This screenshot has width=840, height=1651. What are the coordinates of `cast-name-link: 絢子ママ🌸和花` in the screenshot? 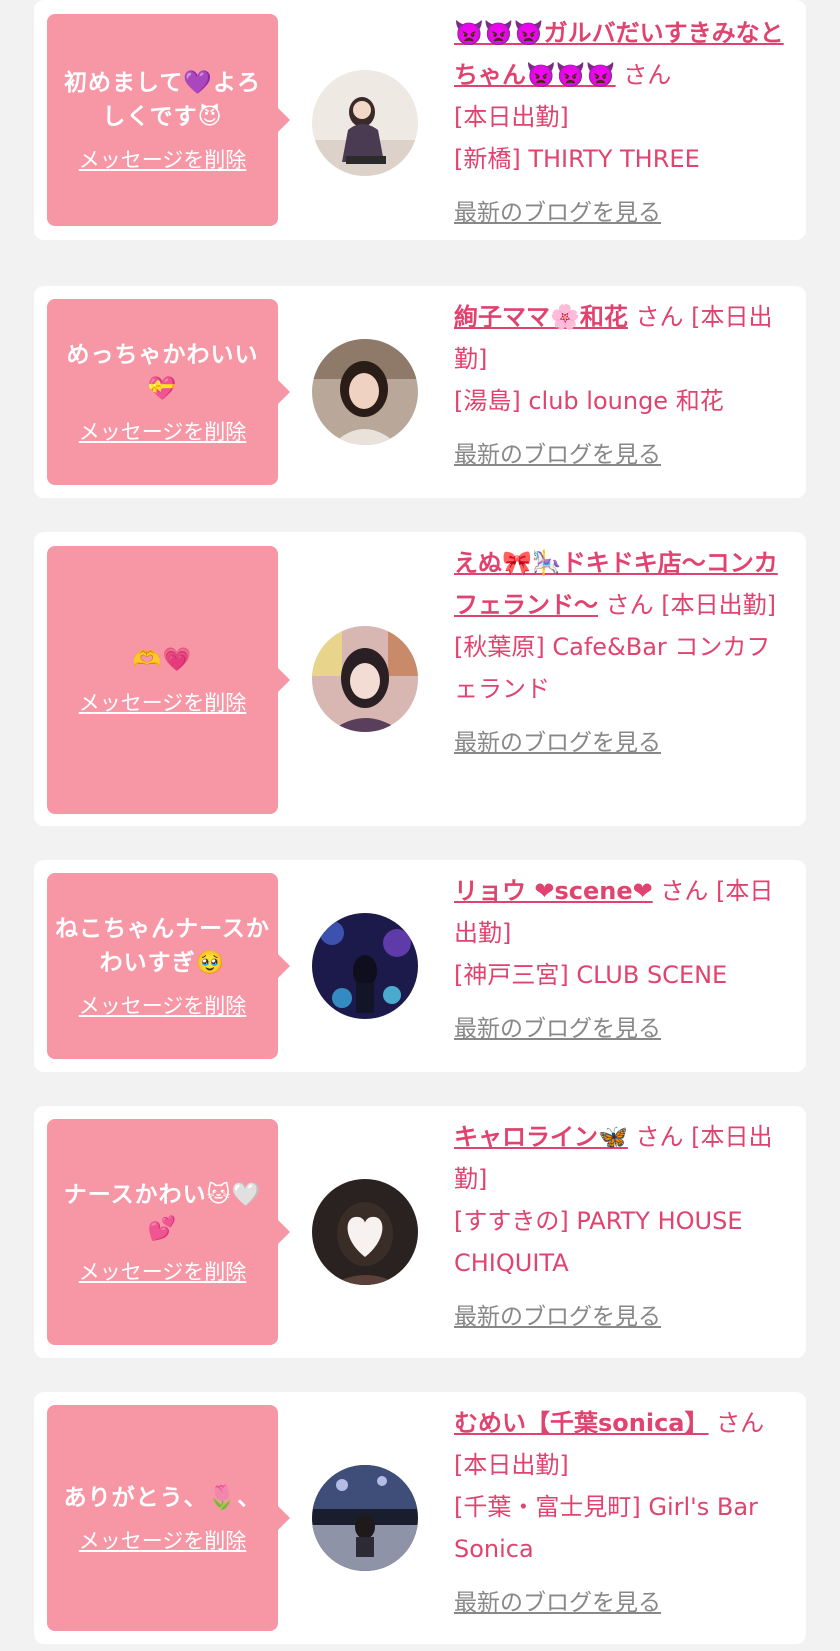 It's located at (541, 317).